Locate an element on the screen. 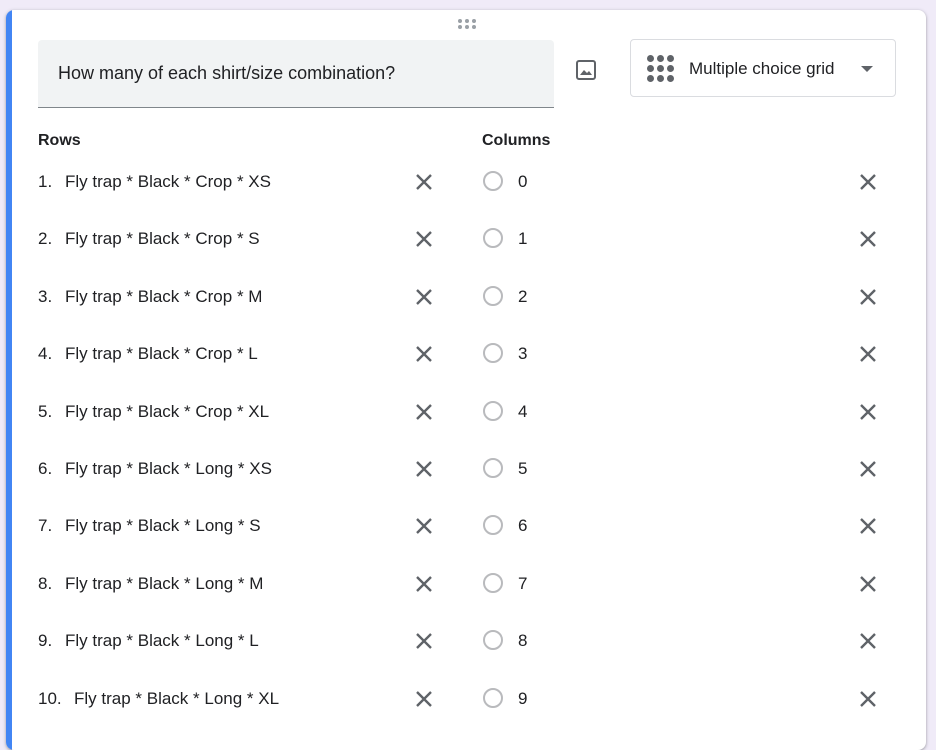  row-item: 8. Fly trap * Black * Long * M is located at coordinates (248, 584).